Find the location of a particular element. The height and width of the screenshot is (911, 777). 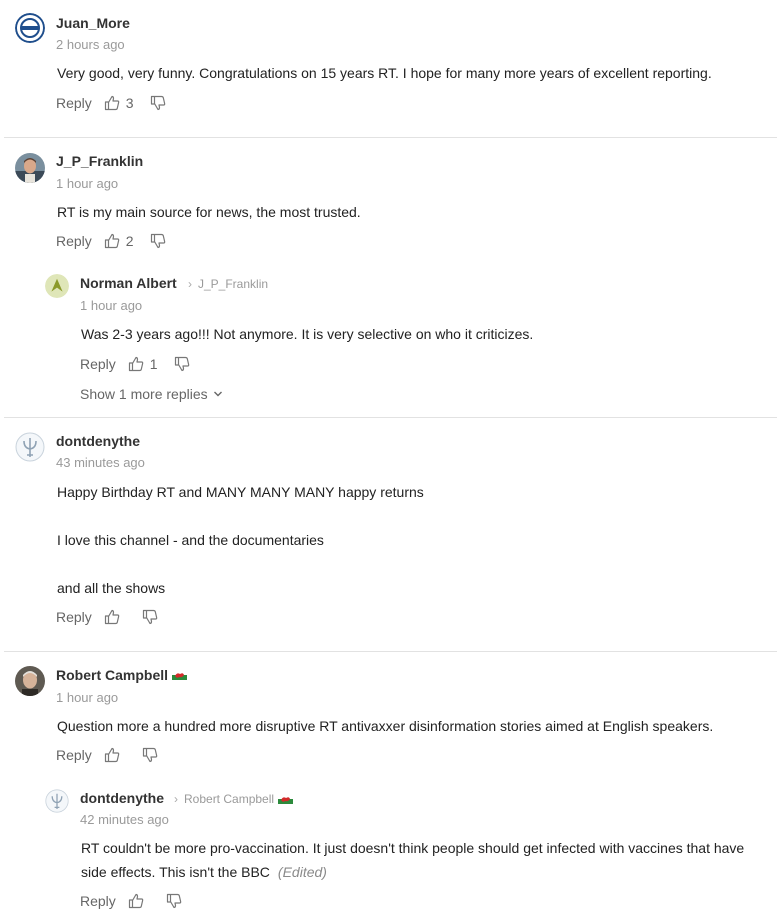

comment-actions: Reply 3 is located at coordinates (111, 103).